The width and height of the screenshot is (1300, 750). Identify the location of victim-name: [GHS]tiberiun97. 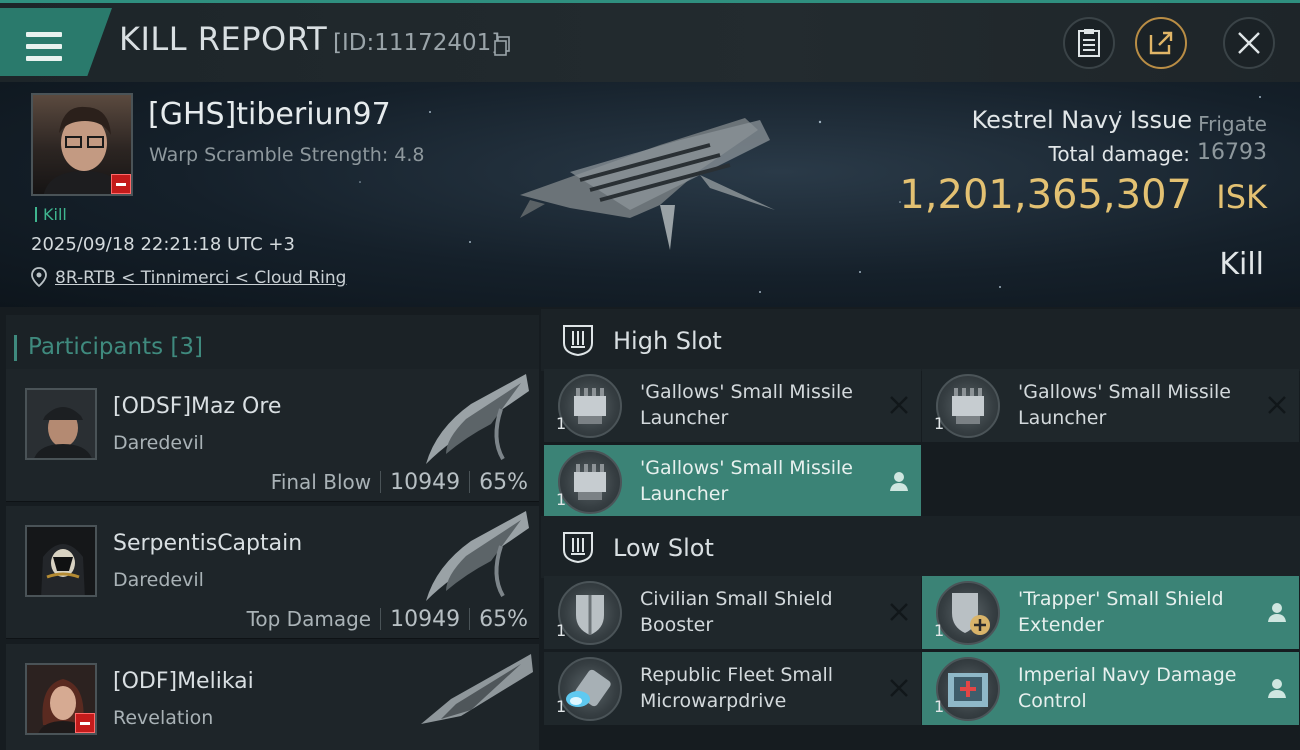
(269, 114).